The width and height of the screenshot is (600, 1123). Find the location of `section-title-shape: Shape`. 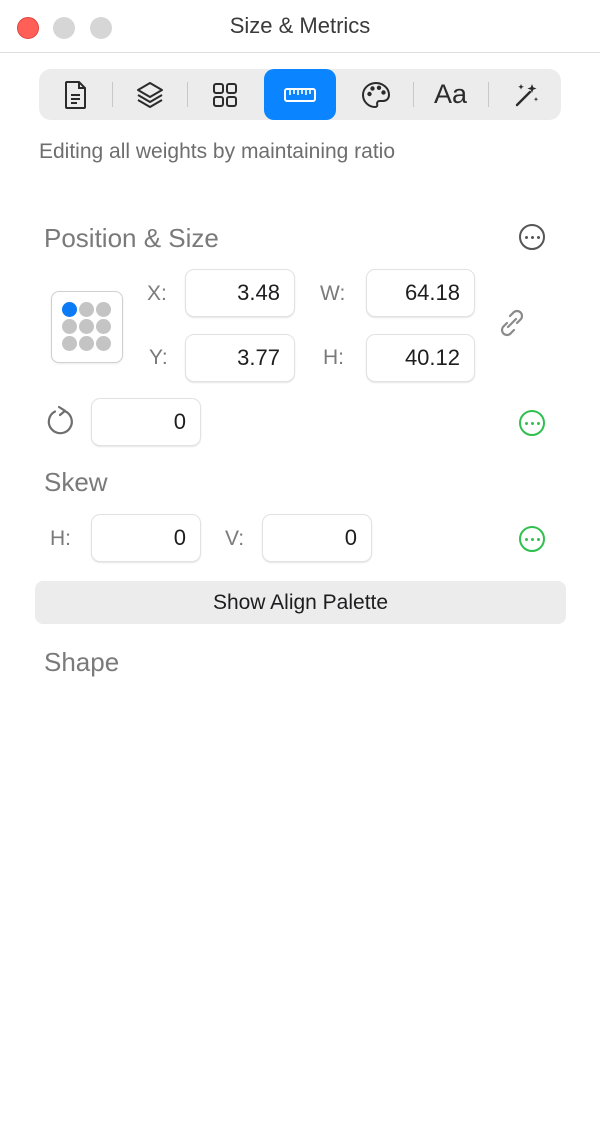

section-title-shape: Shape is located at coordinates (82, 662).